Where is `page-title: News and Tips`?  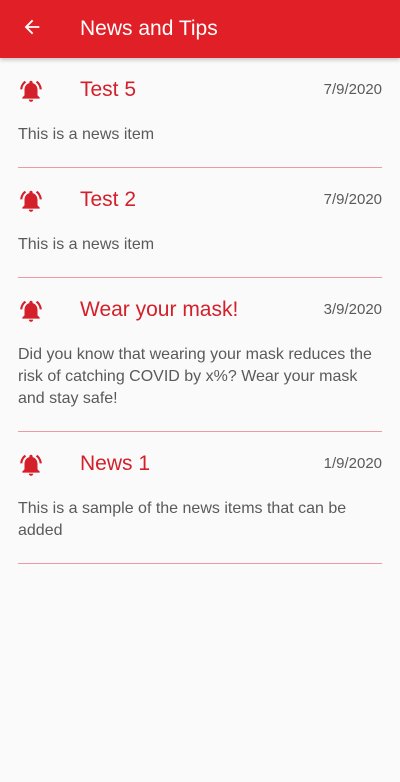
page-title: News and Tips is located at coordinates (149, 28).